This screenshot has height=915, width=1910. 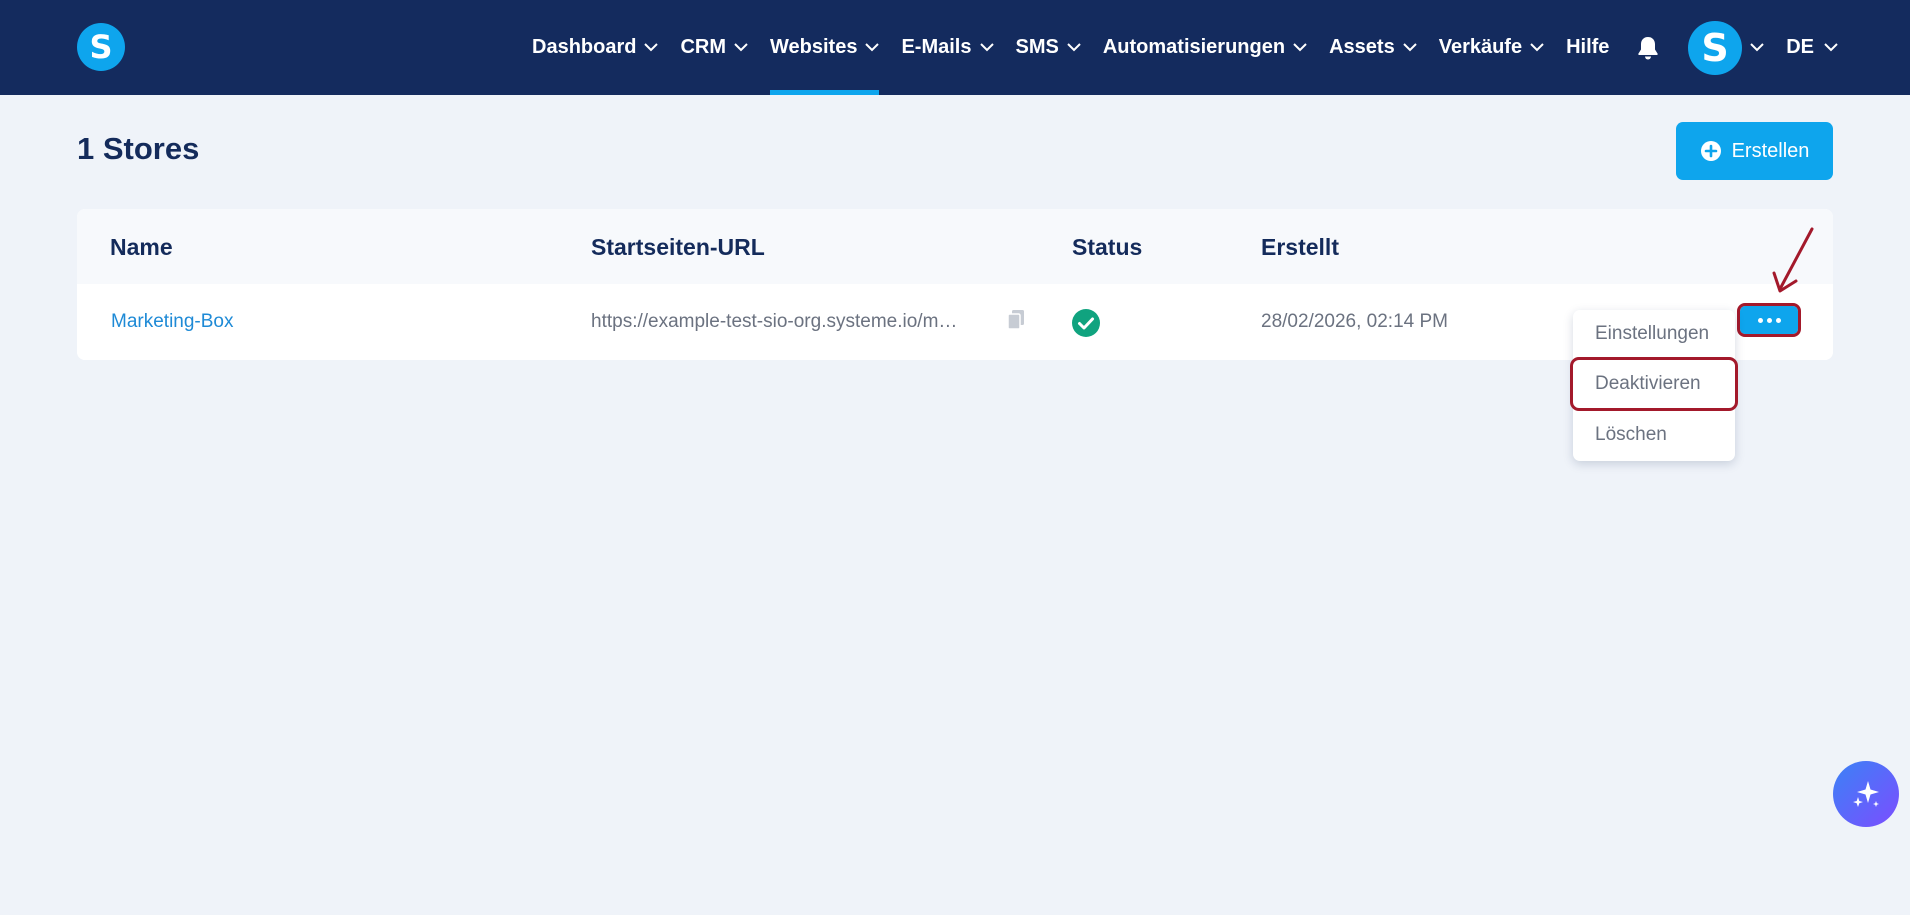 I want to click on avatar: S, so click(x=1715, y=47).